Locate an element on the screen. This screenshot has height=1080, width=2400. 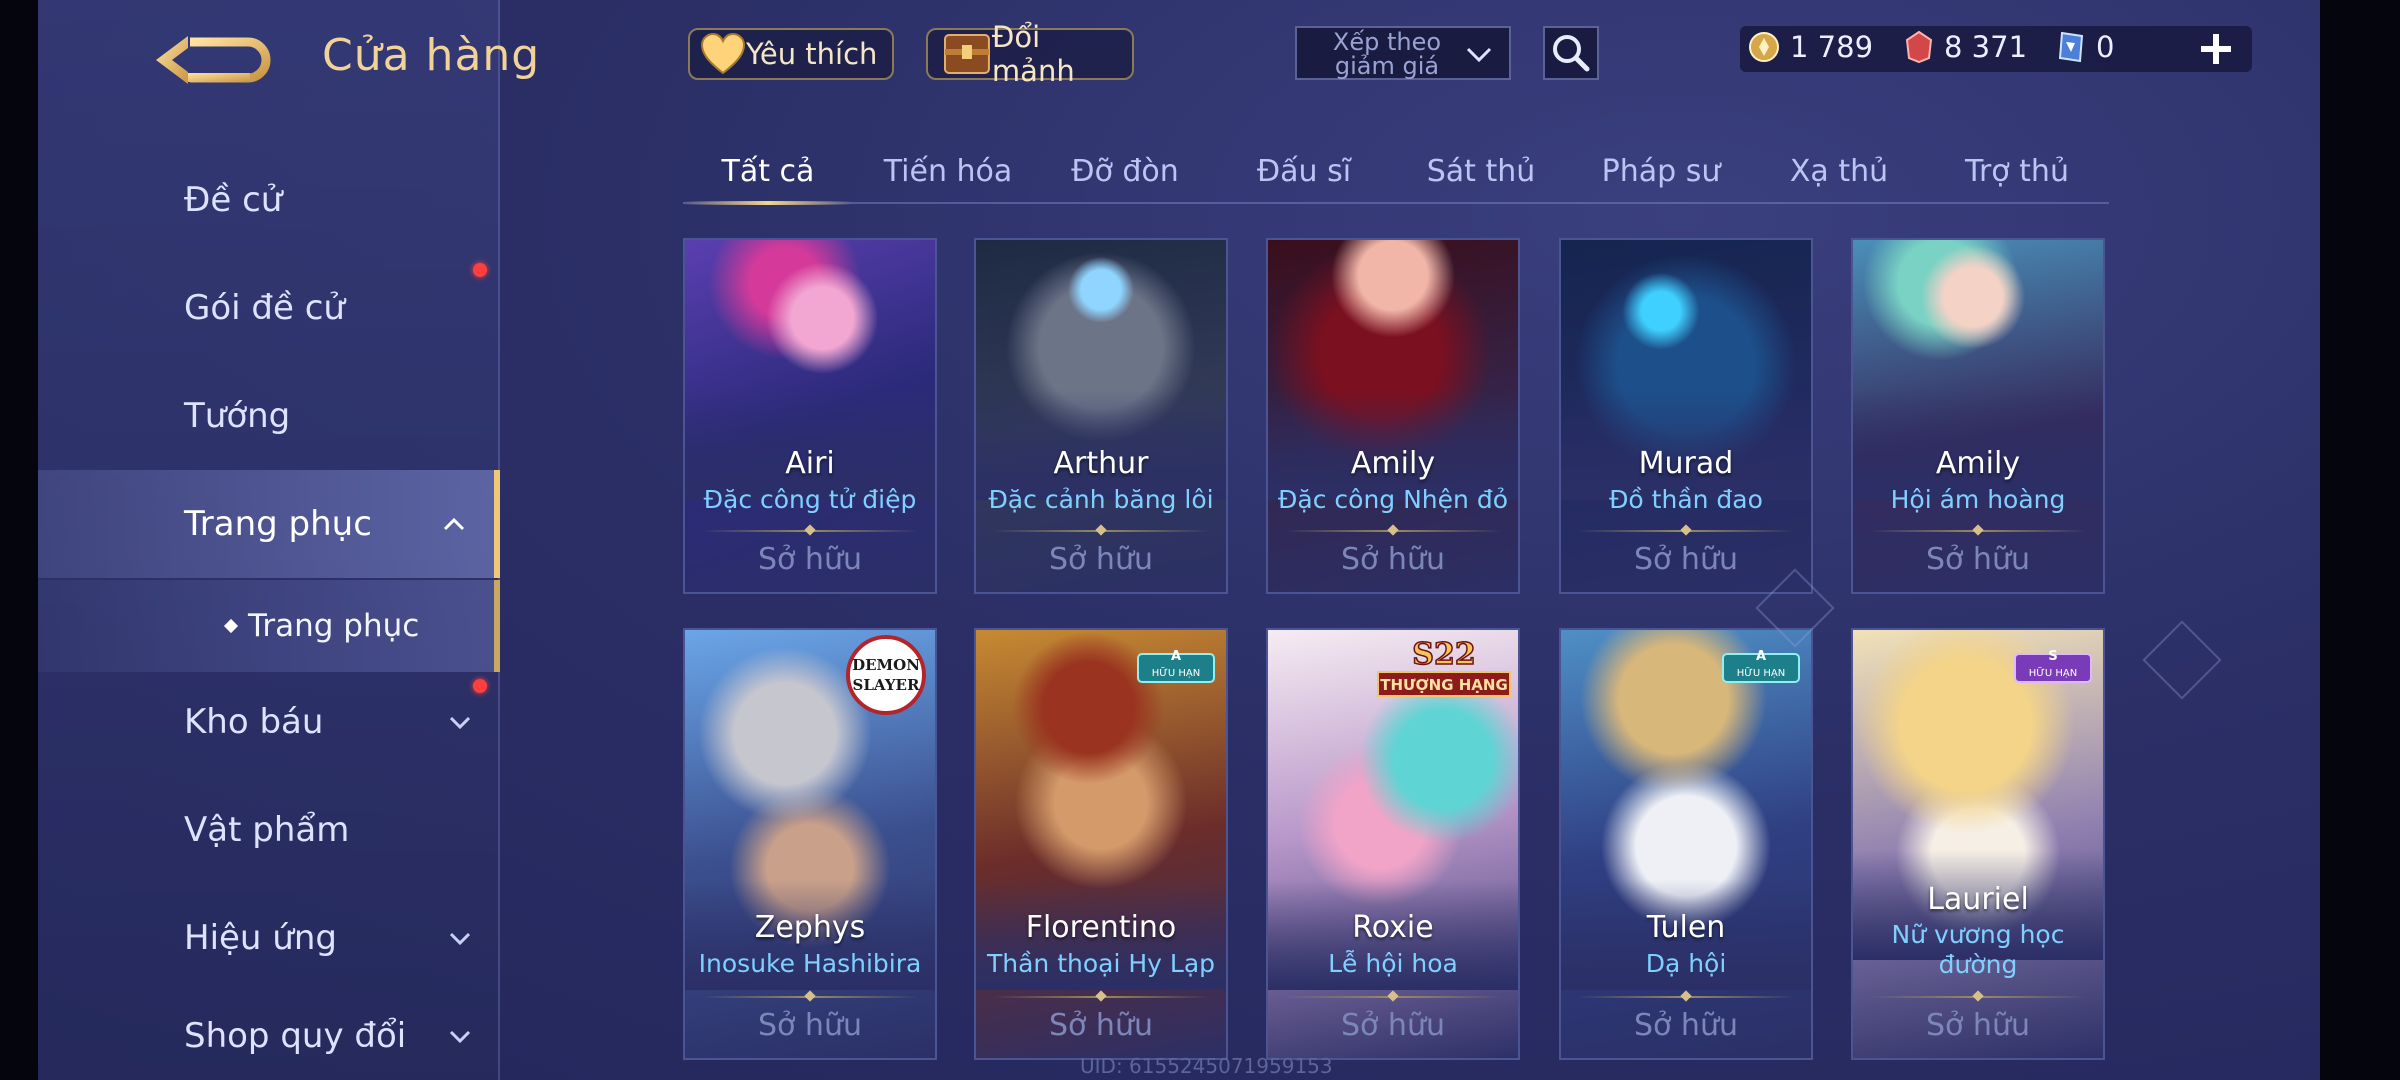
hero-name: Airi is located at coordinates (810, 463).